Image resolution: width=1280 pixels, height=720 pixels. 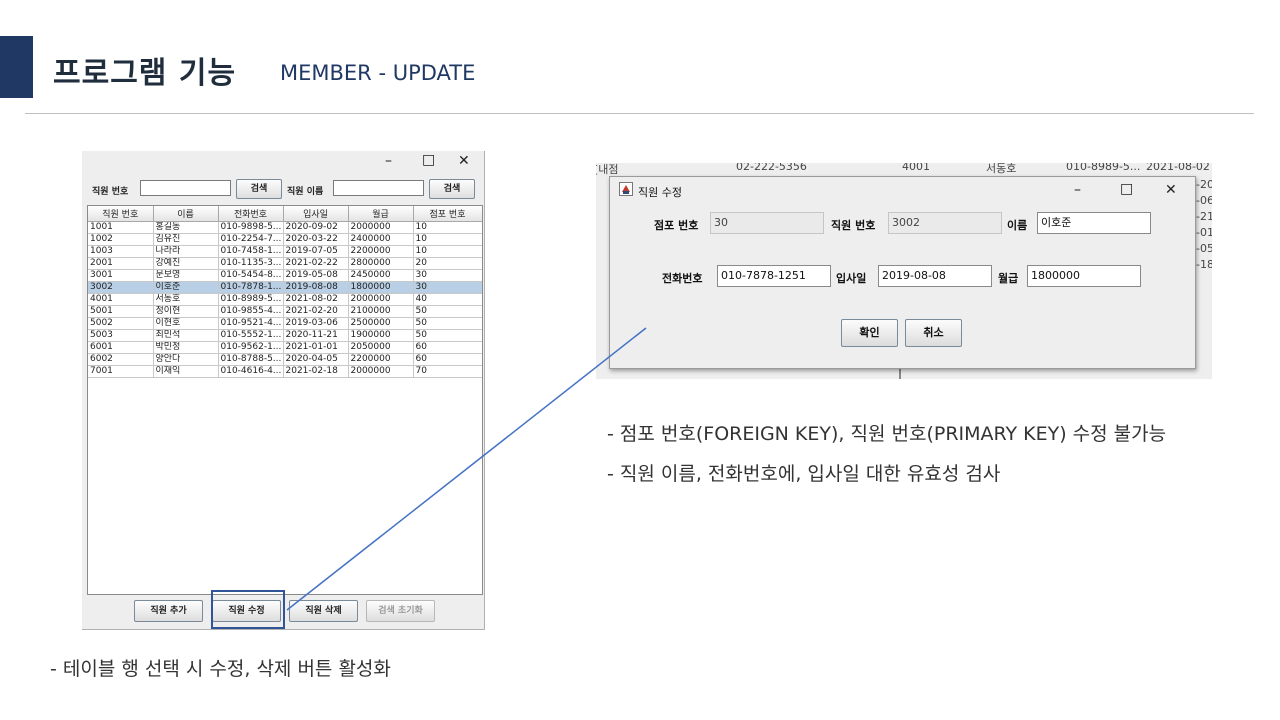 I want to click on table-row: 1003 나라라 010-7458-1... 2019-07-05 2200000 10, so click(x=285, y=251).